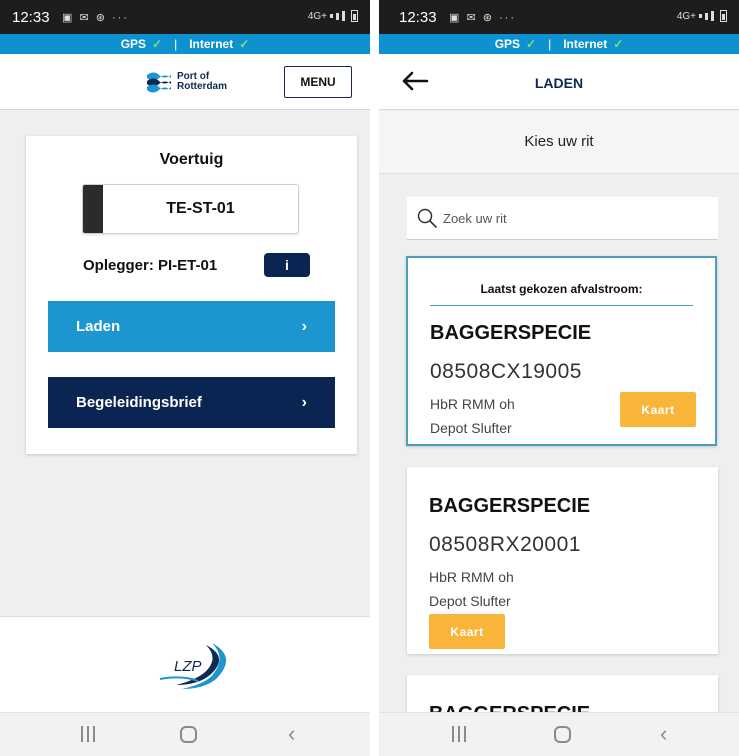  I want to click on app-header: Port of Rotterdam MENU, so click(185, 82).